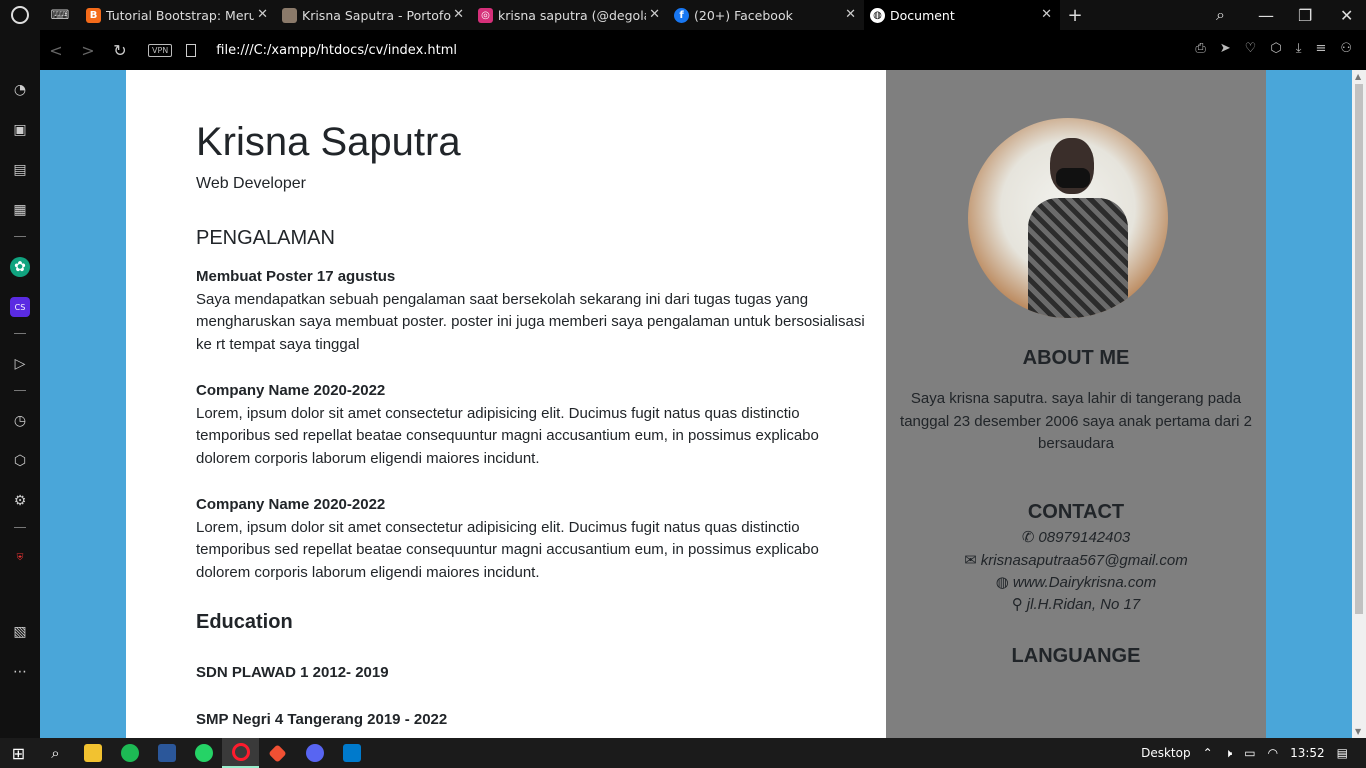  What do you see at coordinates (60, 15) in the screenshot?
I see `gamepad-icon: ⌨` at bounding box center [60, 15].